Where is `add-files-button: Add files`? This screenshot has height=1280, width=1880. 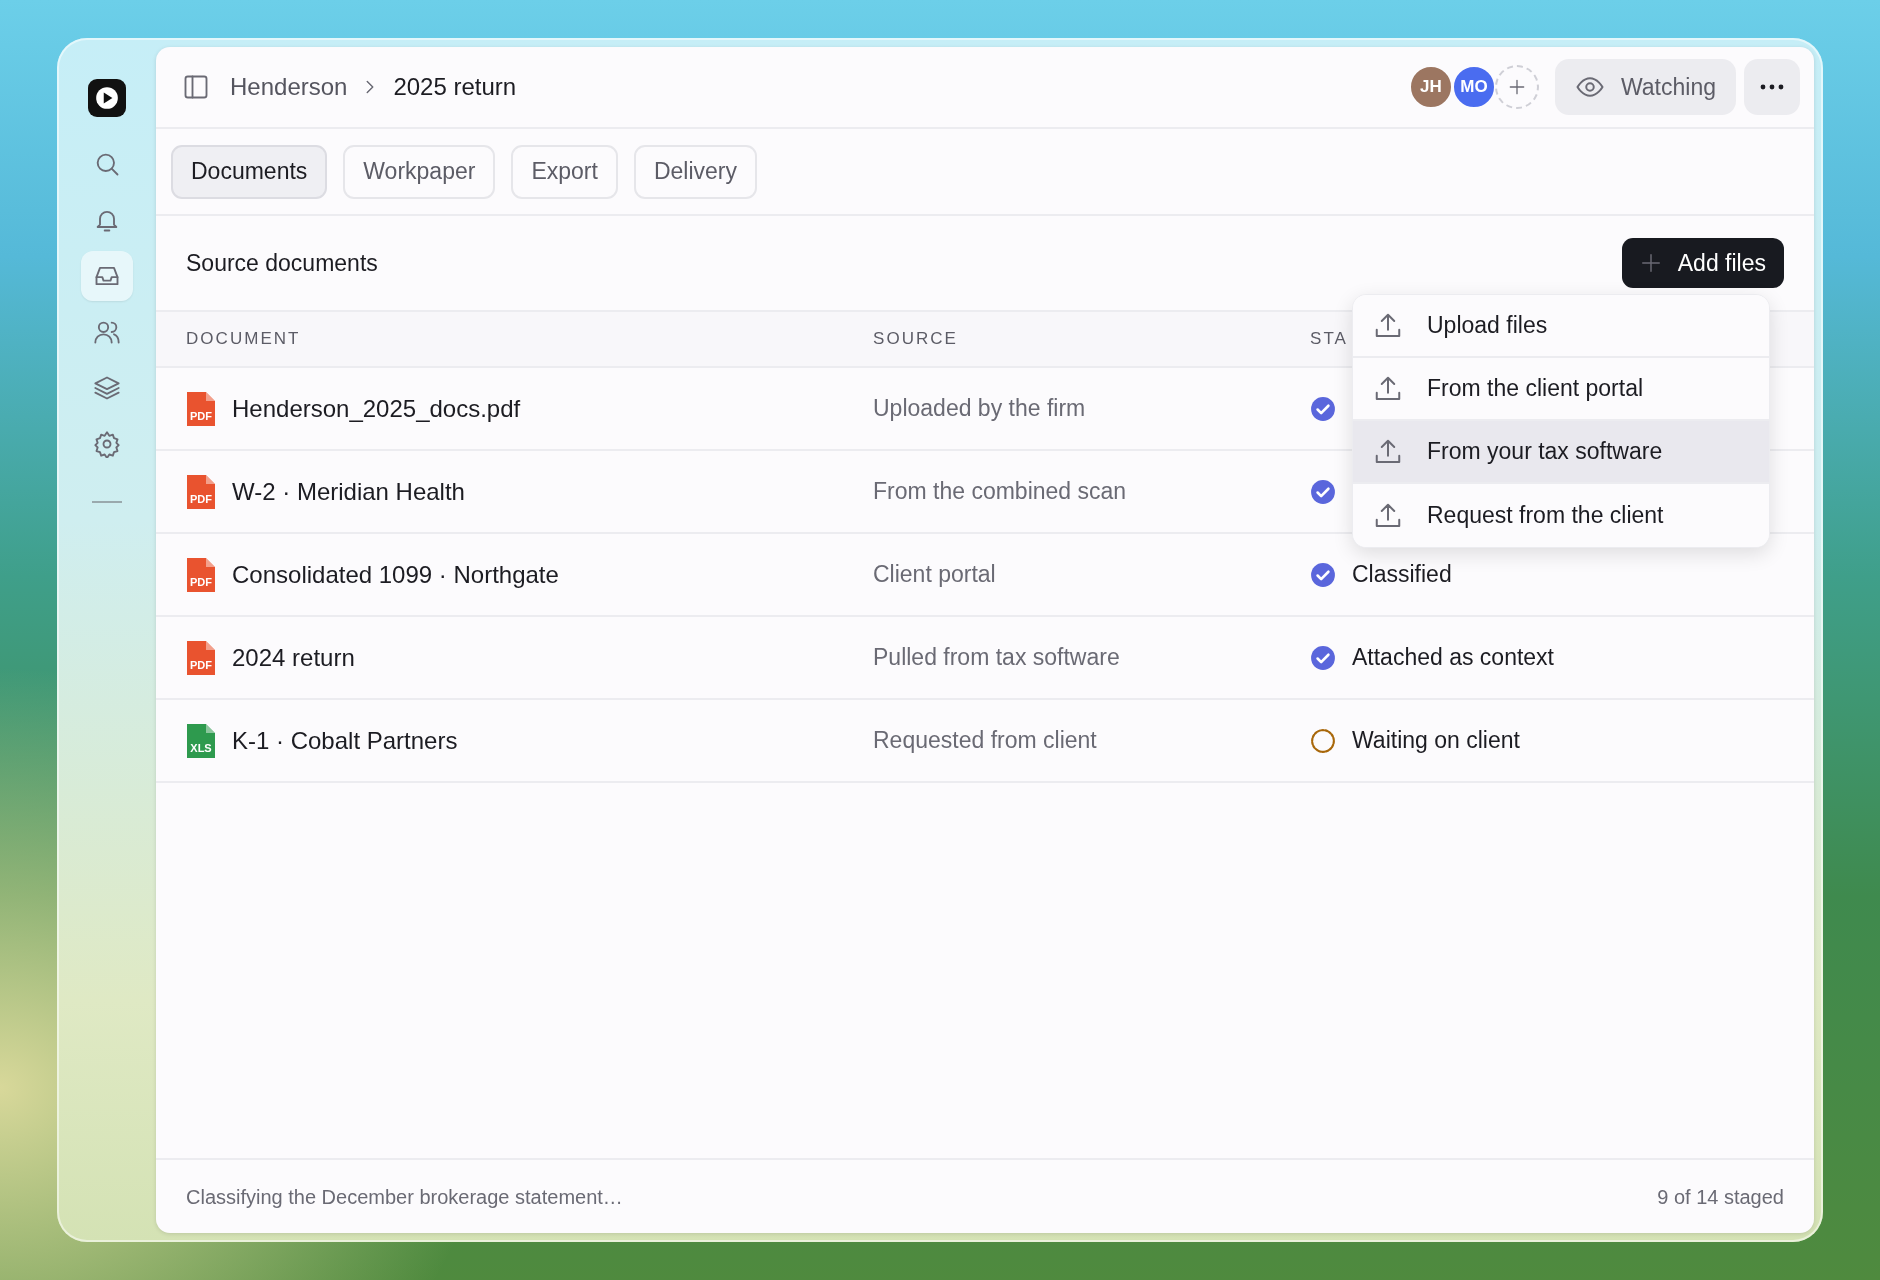
add-files-button: Add files is located at coordinates (1702, 263).